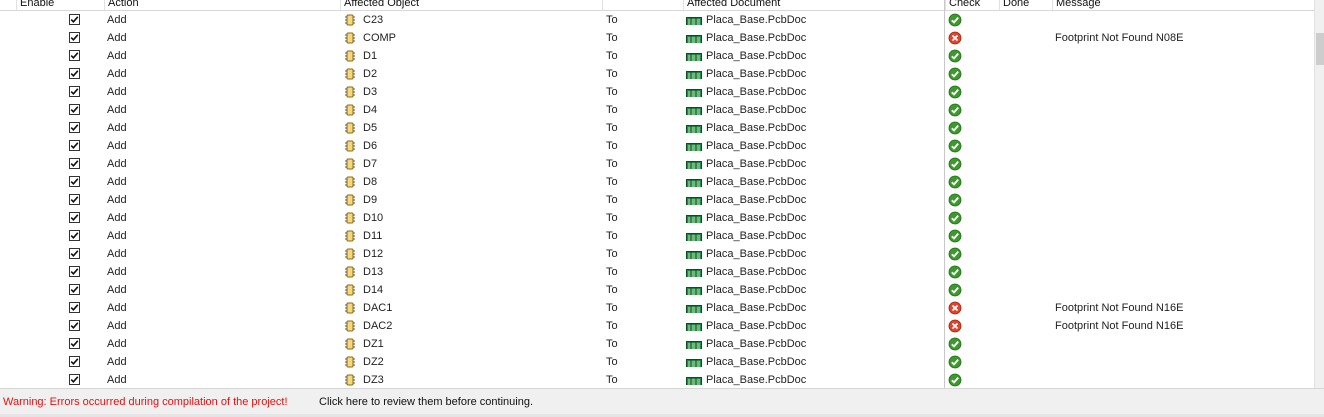  What do you see at coordinates (379, 38) in the screenshot?
I see `affected-object-cell: COMP` at bounding box center [379, 38].